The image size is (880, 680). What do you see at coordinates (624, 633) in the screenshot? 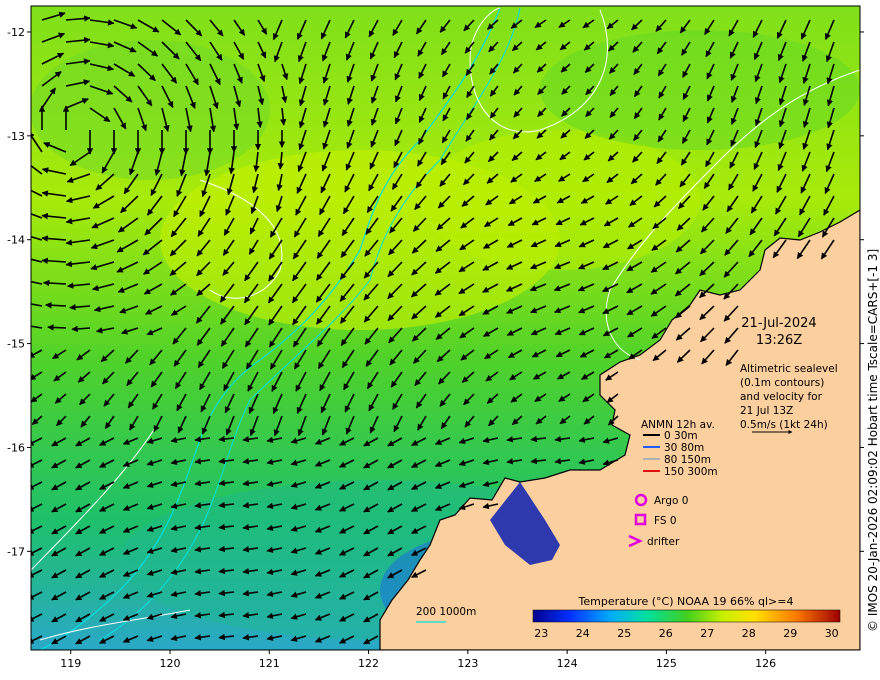
I see `colorbar-tick-label: 25` at bounding box center [624, 633].